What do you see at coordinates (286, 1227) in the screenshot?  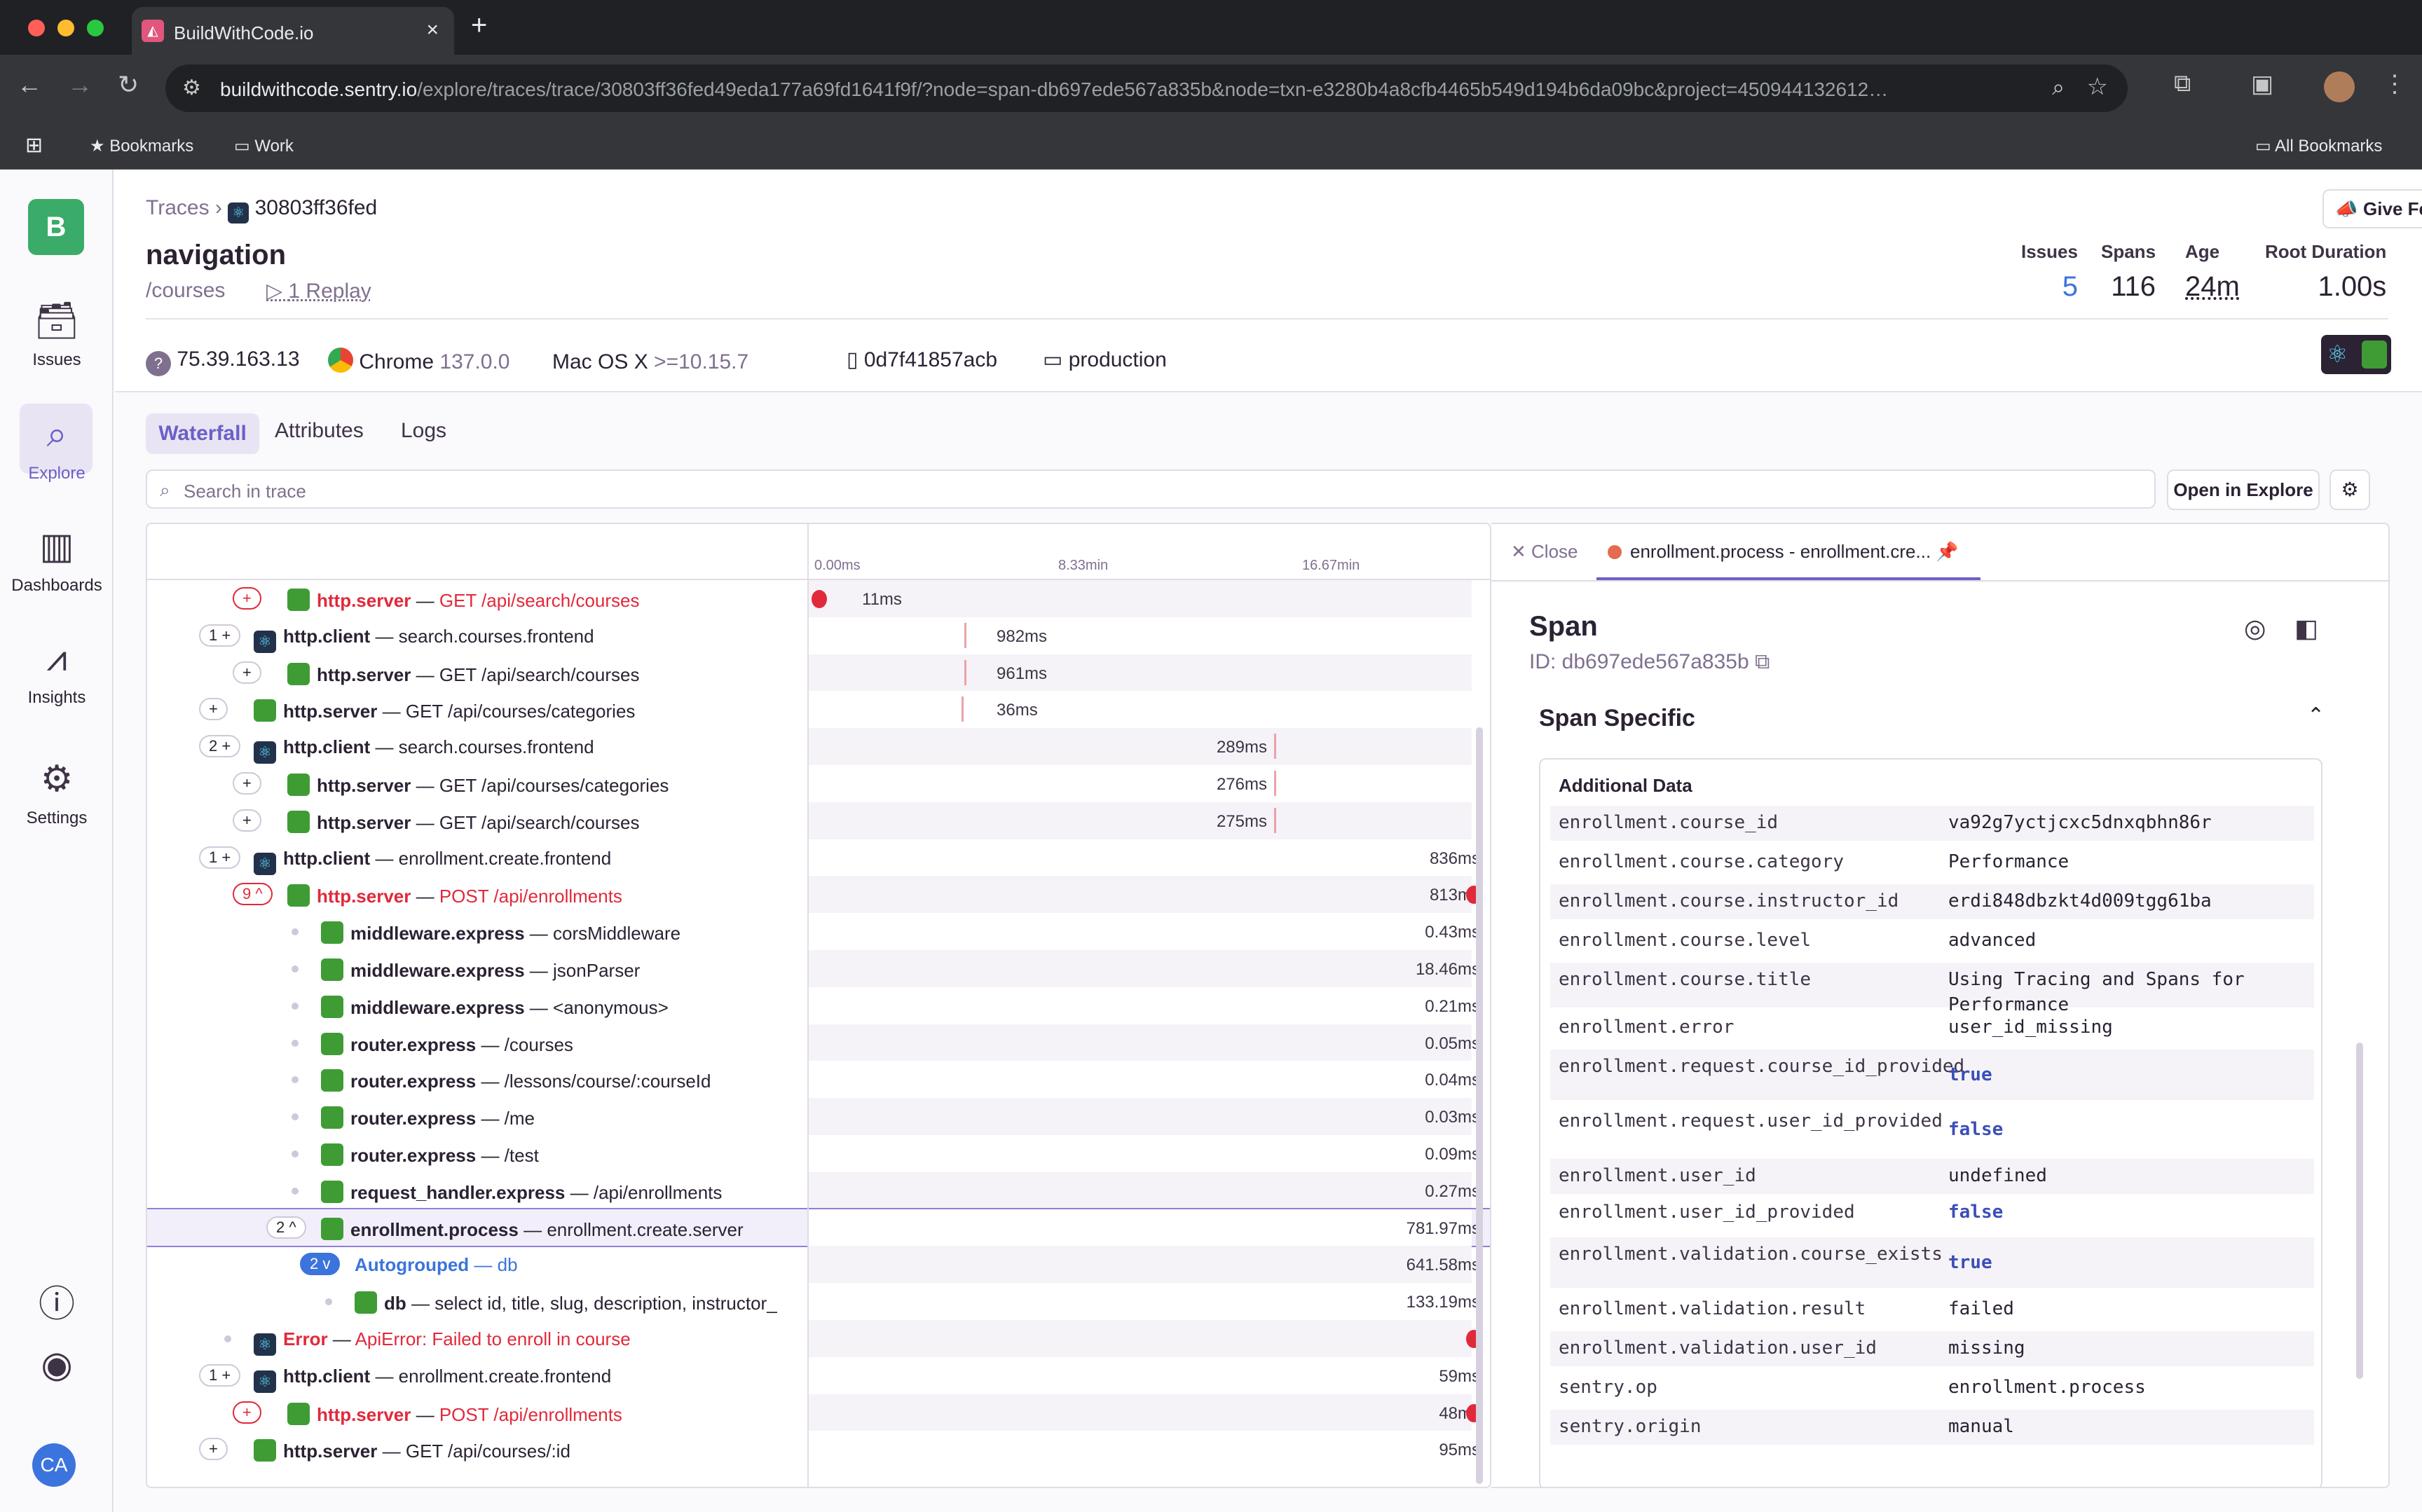 I see `expand-toggle: 2 ^` at bounding box center [286, 1227].